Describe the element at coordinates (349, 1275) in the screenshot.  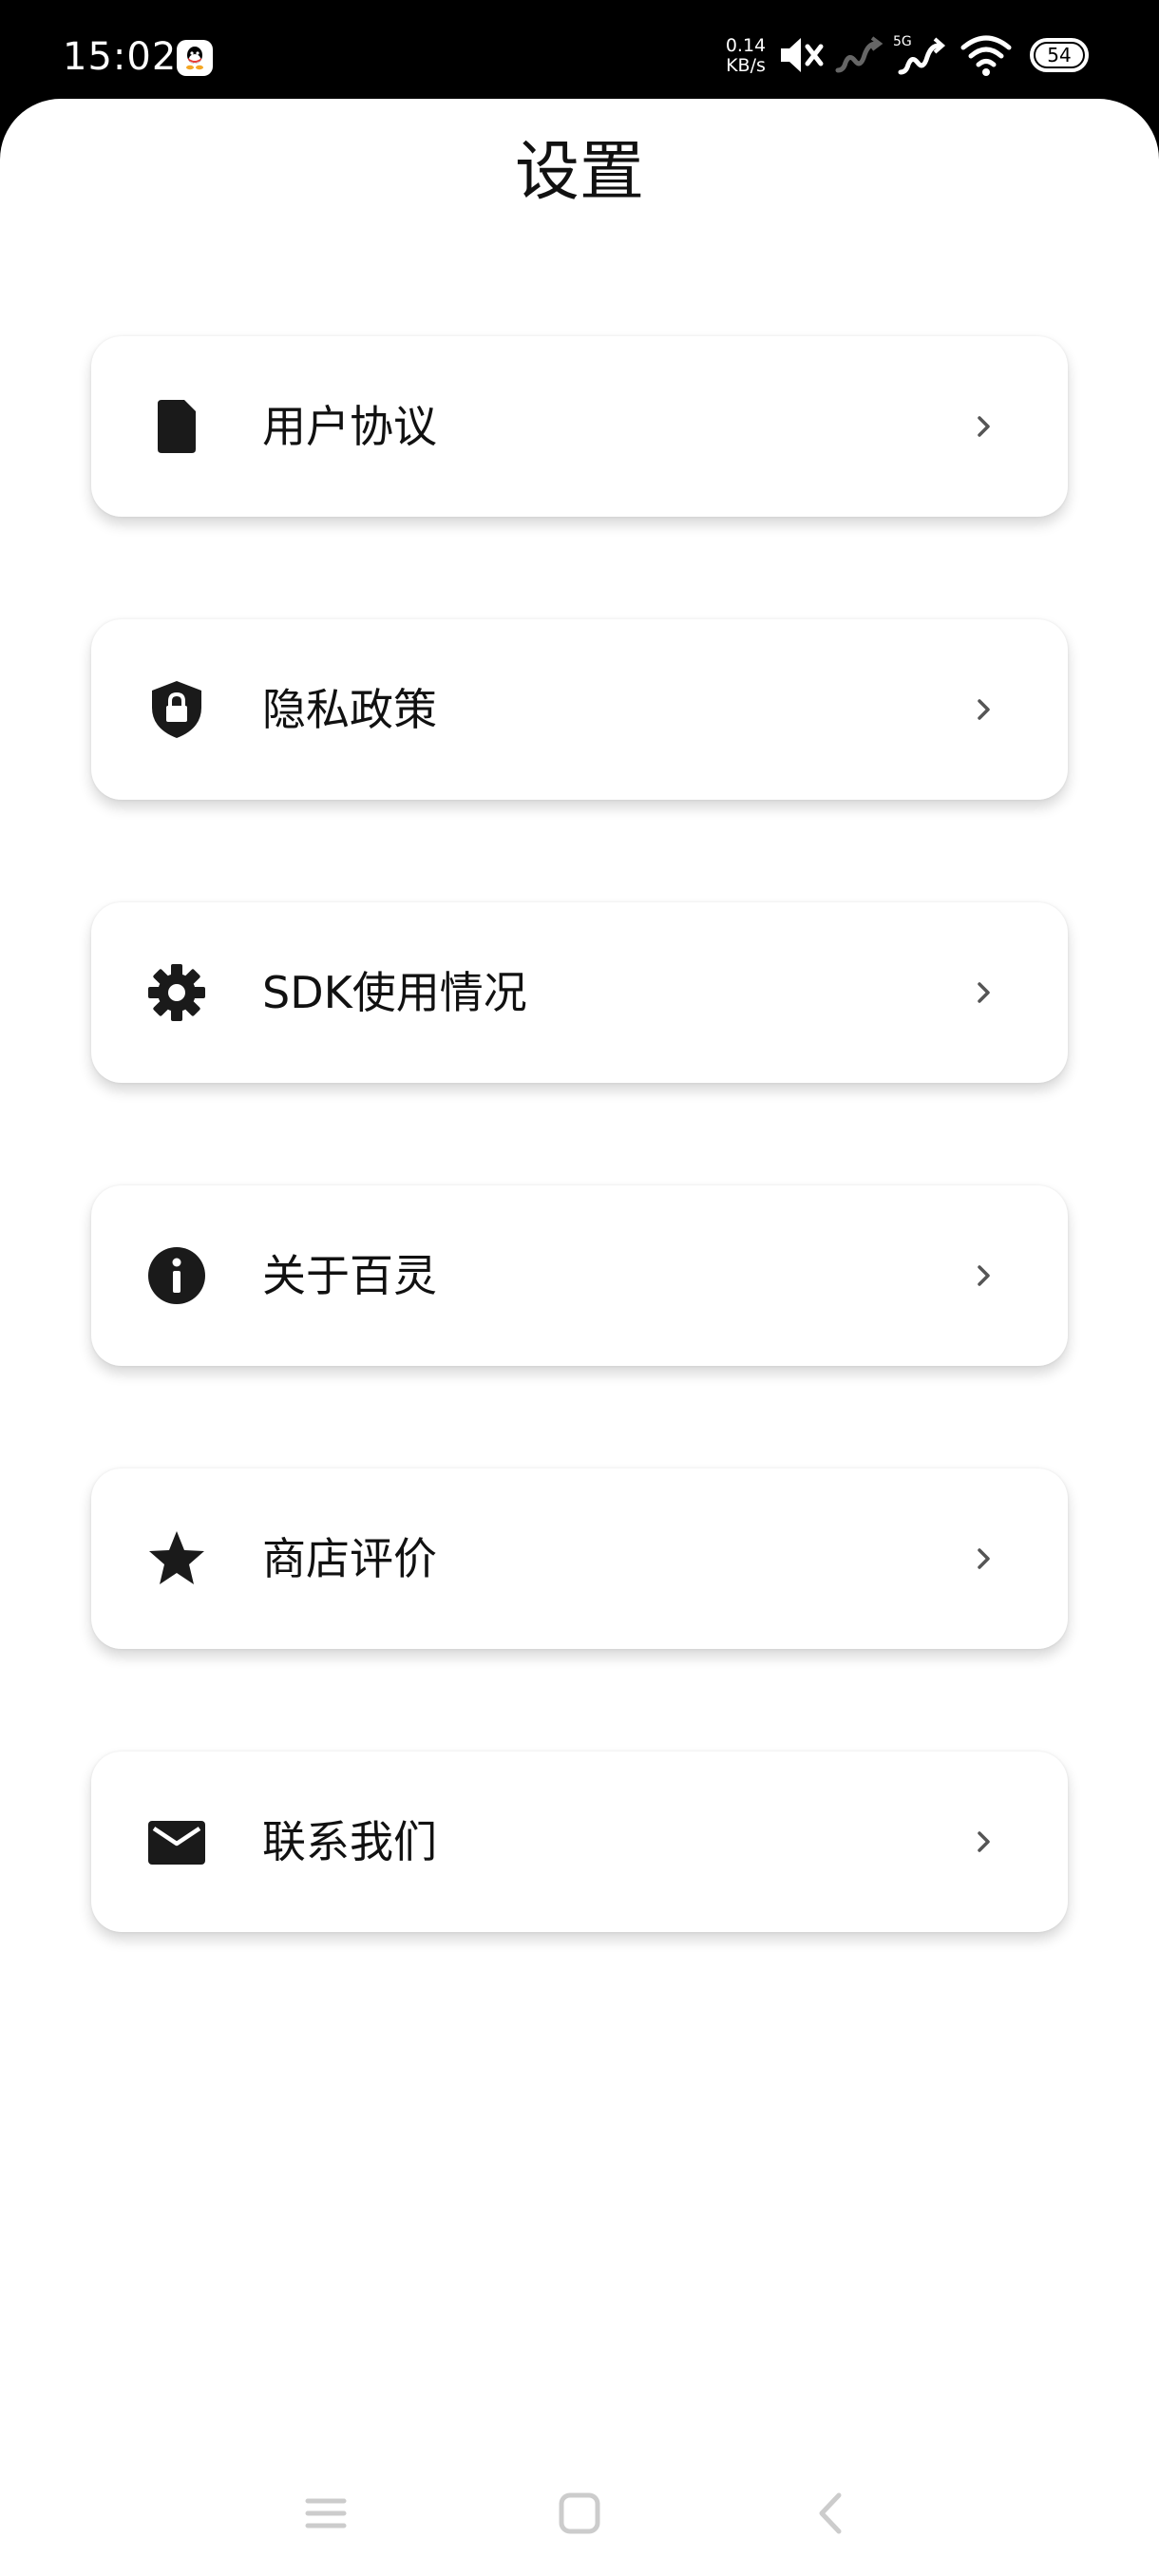
I see `menu-item-label: 关于百灵` at that location.